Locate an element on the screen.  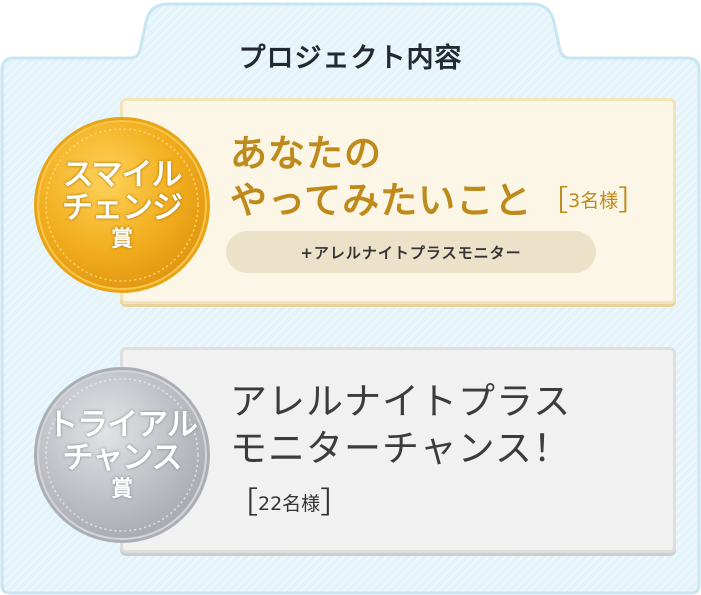
section-title: プロジェクト内容 is located at coordinates (350, 58).